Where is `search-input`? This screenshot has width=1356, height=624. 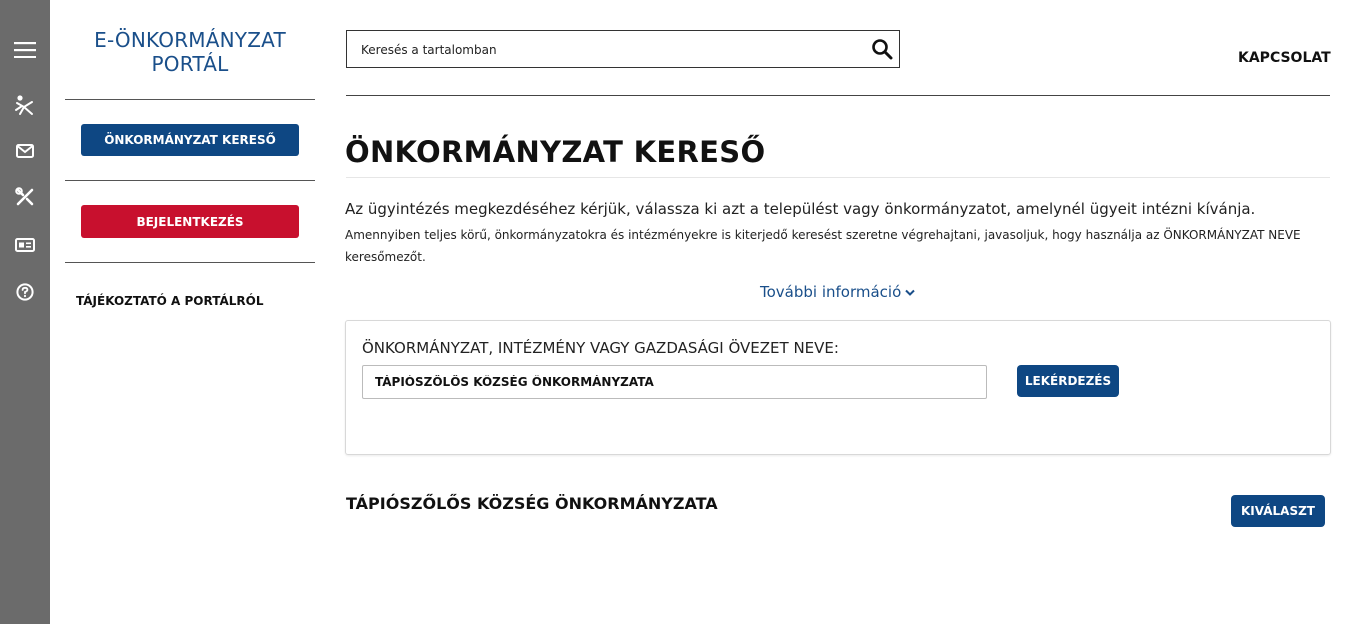 search-input is located at coordinates (611, 50).